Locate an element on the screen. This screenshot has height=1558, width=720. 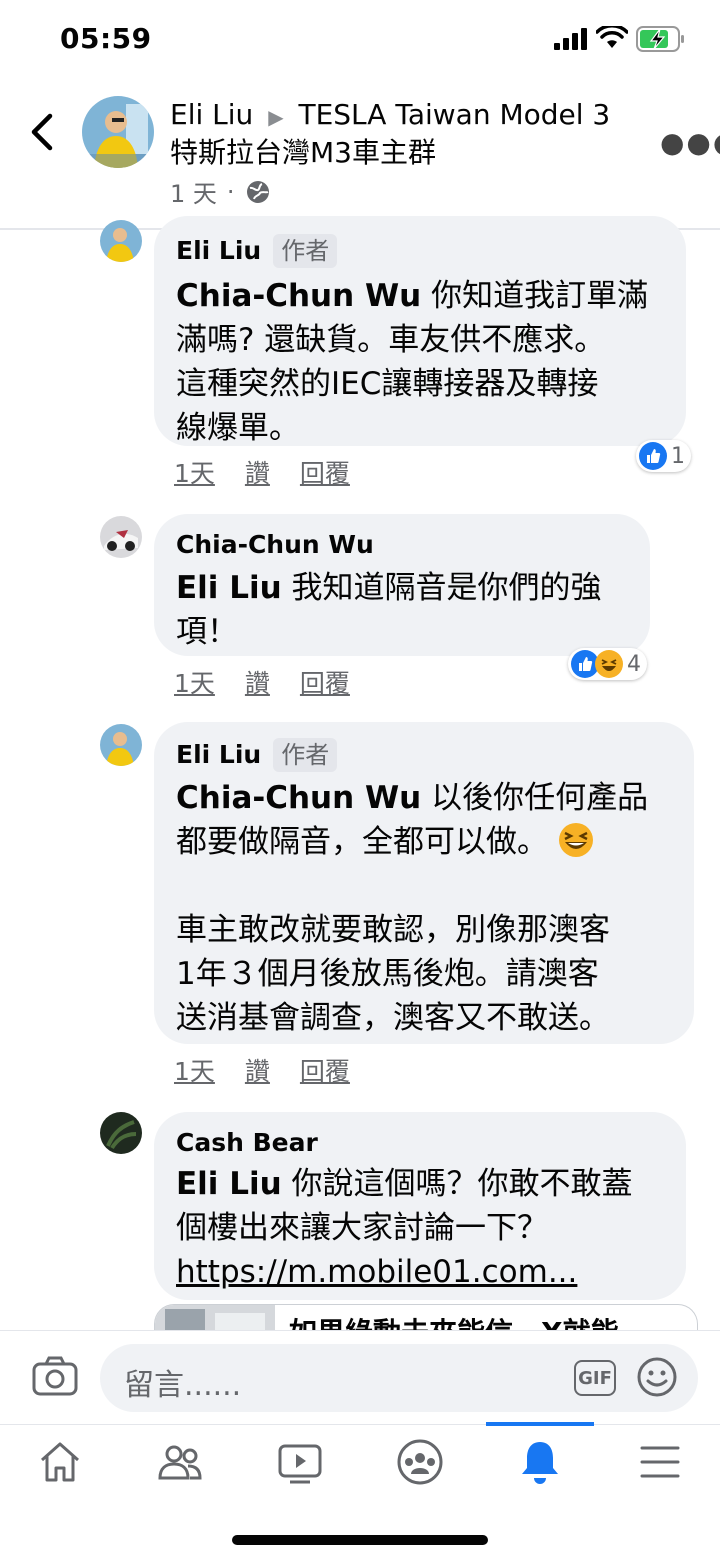
comment-text: 1年３個月後放馬後炮。請澳客 is located at coordinates (387, 974).